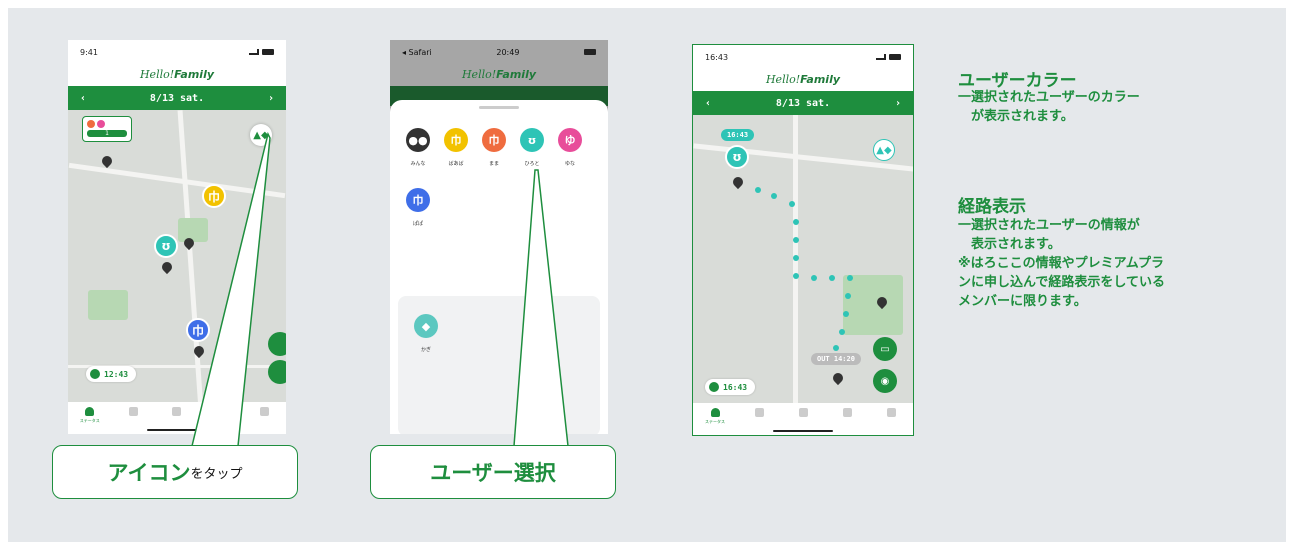  I want to click on user-color-description: 一選択されたユーザーのカラー が表示されます。, so click(1049, 107).